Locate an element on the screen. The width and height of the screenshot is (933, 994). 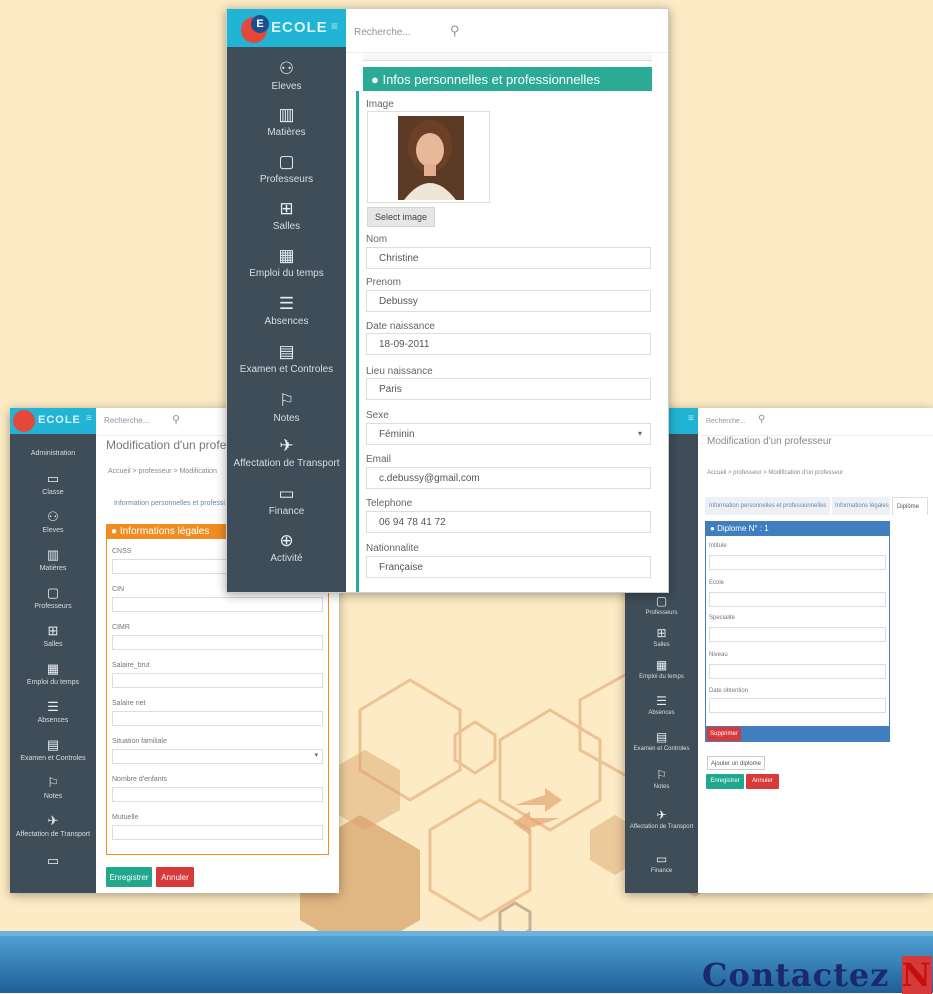
nav-finance: ▭ is located at coordinates (53, 862).